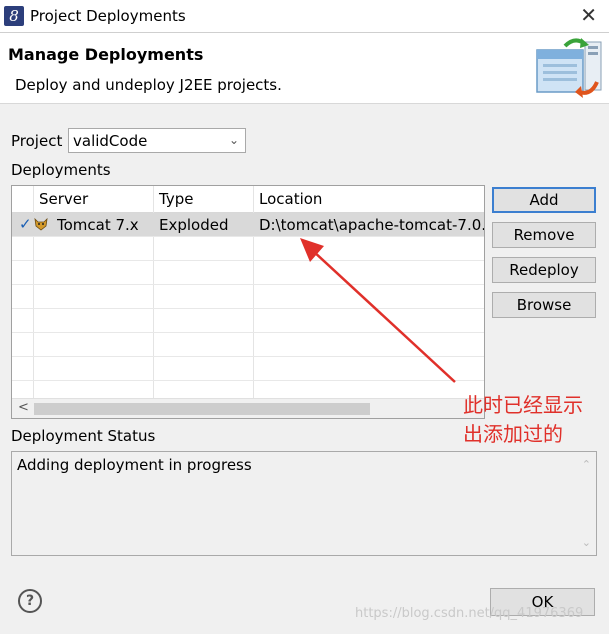  I want to click on annotation-text-line1: 此时已经显示, so click(523, 405).